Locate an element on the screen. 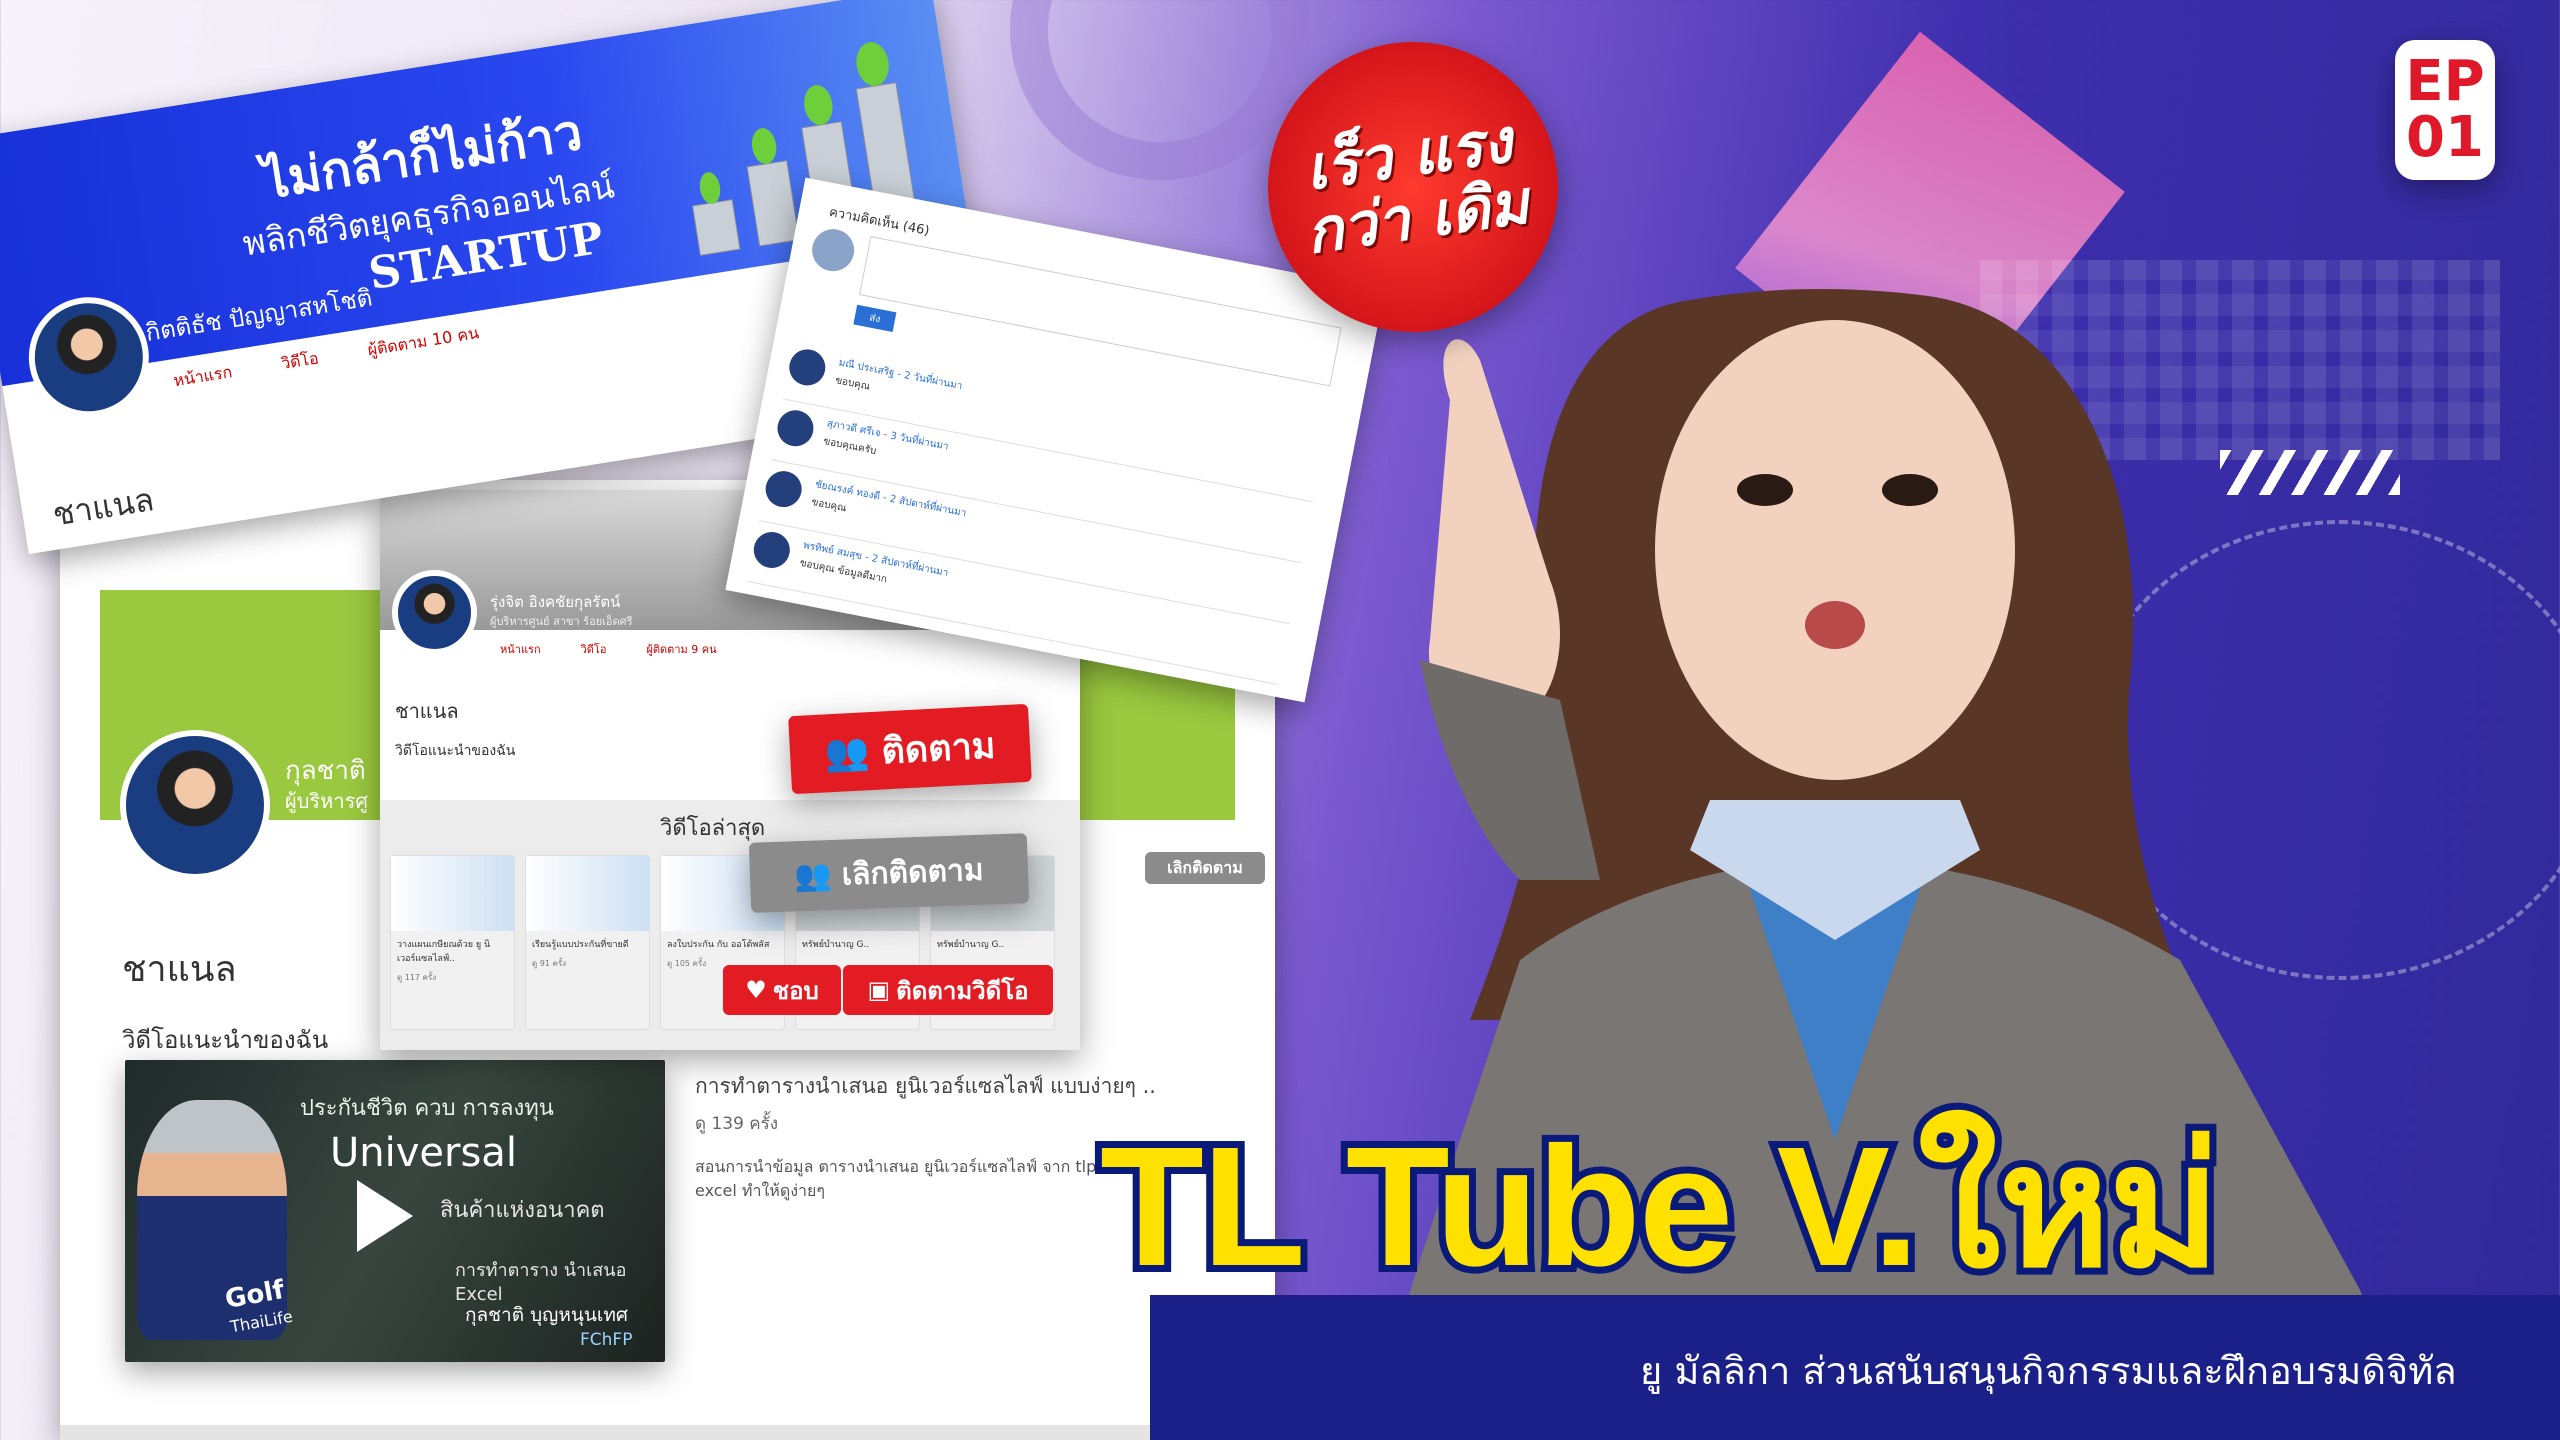  channel-nav: หน้าแรก วิดีโอ ผู้ติดตาม 9 คน is located at coordinates (608, 649).